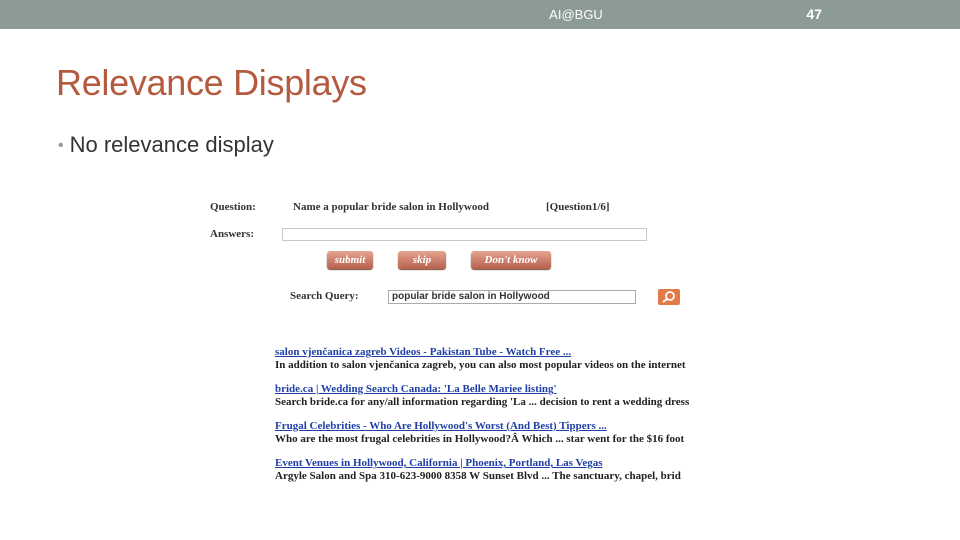 Image resolution: width=960 pixels, height=540 pixels. I want to click on question-counter: [Question1/6], so click(578, 207).